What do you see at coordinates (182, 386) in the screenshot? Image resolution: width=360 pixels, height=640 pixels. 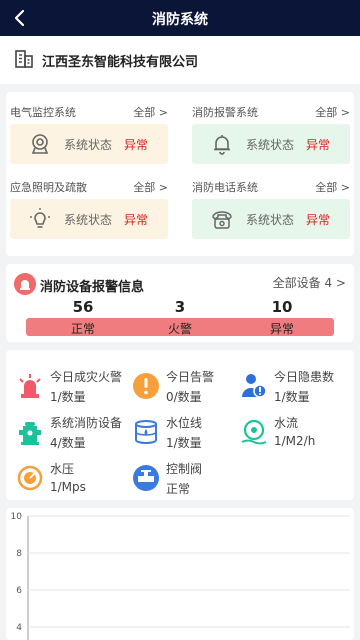 I see `stat-alarms: 今日告警 0/数量` at bounding box center [182, 386].